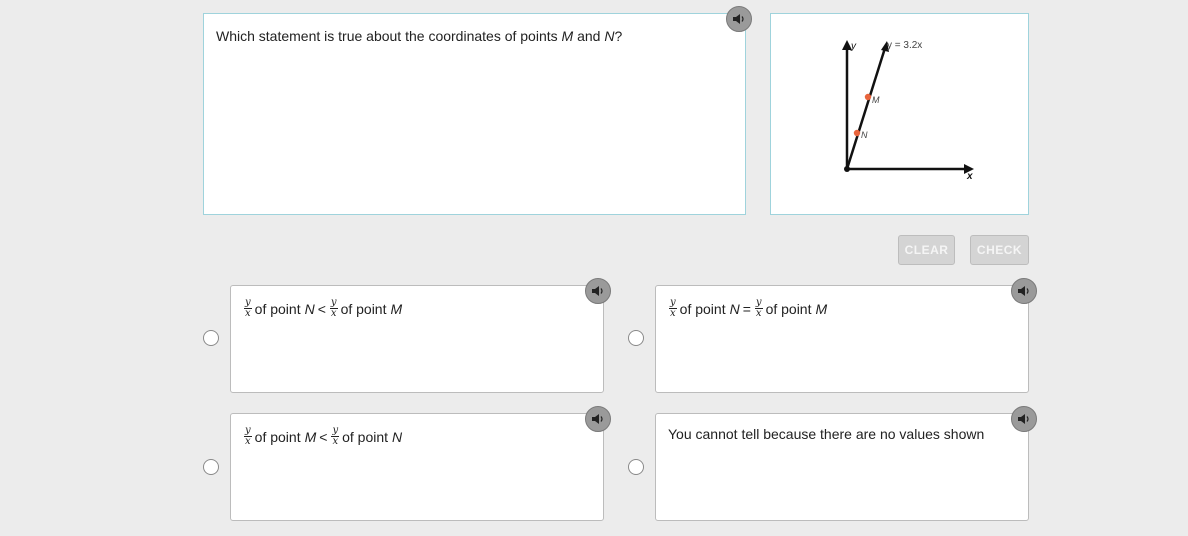 This screenshot has width=1188, height=536. Describe the element at coordinates (853, 46) in the screenshot. I see `y-axis-label: y` at that location.